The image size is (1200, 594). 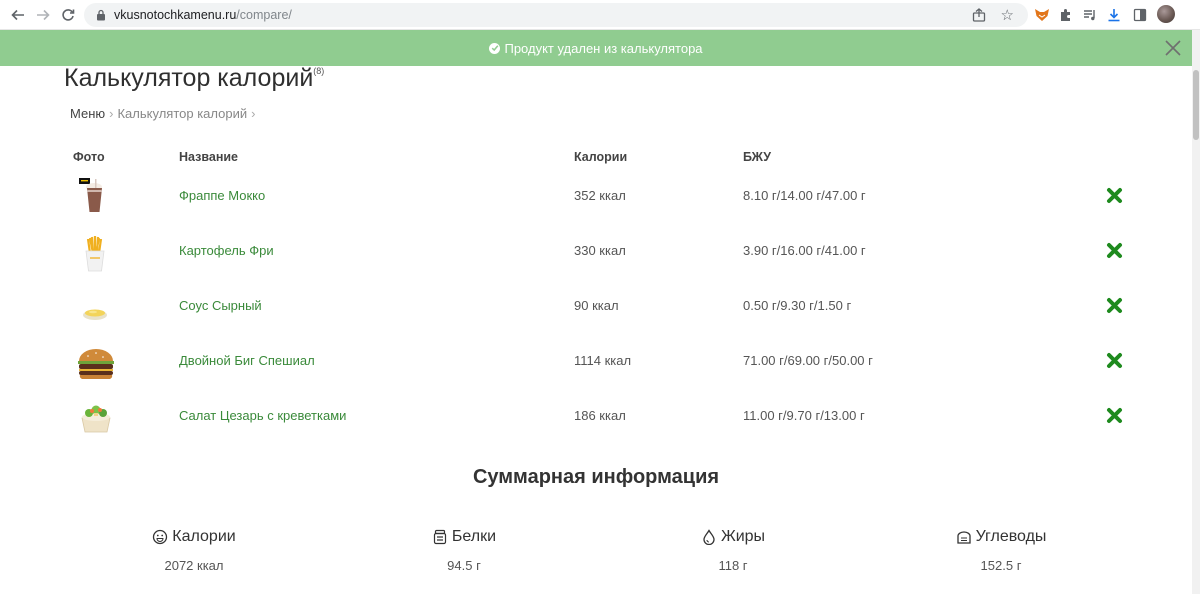 I want to click on profile-avatar, so click(x=1166, y=14).